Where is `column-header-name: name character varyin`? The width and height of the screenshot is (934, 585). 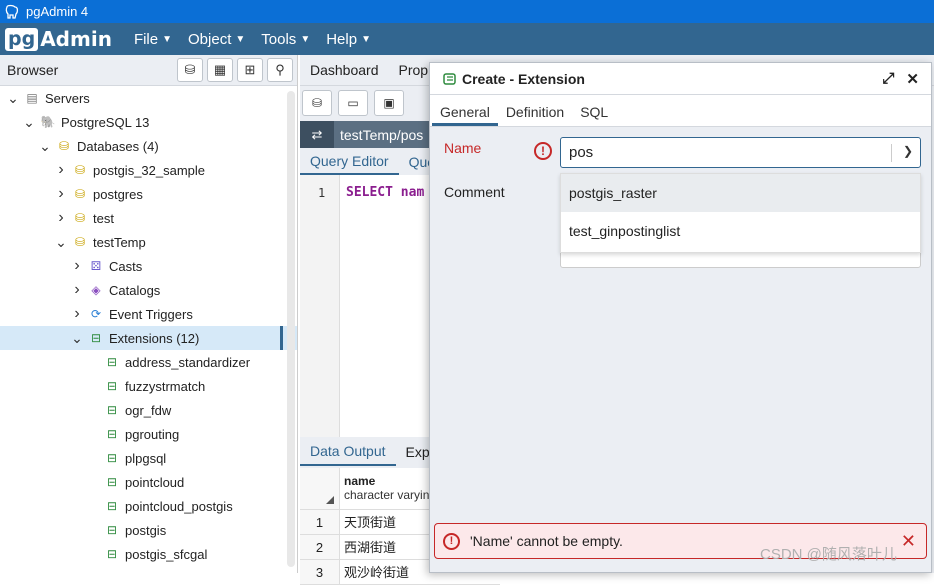 column-header-name: name character varyin is located at coordinates (386, 488).